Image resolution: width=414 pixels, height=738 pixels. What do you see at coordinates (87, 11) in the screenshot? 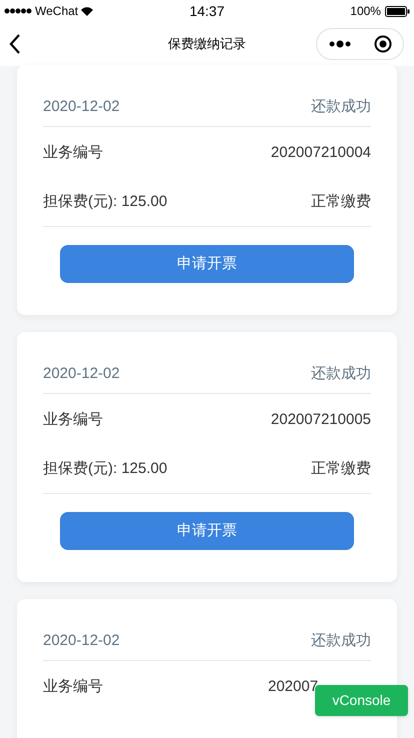
I see `wifi-icon` at bounding box center [87, 11].